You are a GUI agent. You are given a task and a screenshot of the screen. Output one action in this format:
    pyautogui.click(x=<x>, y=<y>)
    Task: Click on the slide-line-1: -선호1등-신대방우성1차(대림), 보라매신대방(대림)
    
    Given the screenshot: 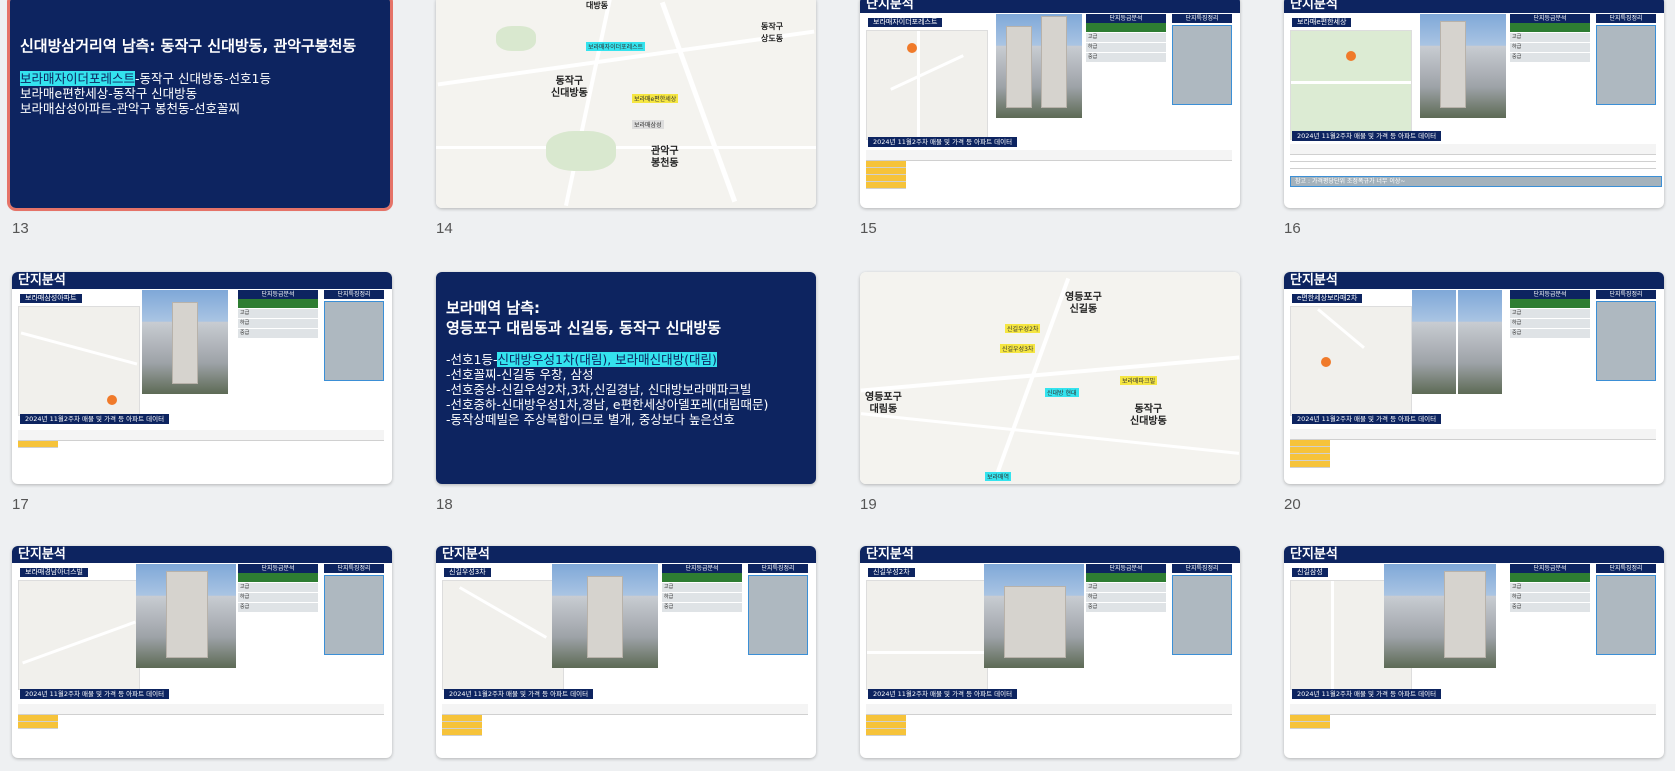 What is the action you would take?
    pyautogui.click(x=581, y=359)
    